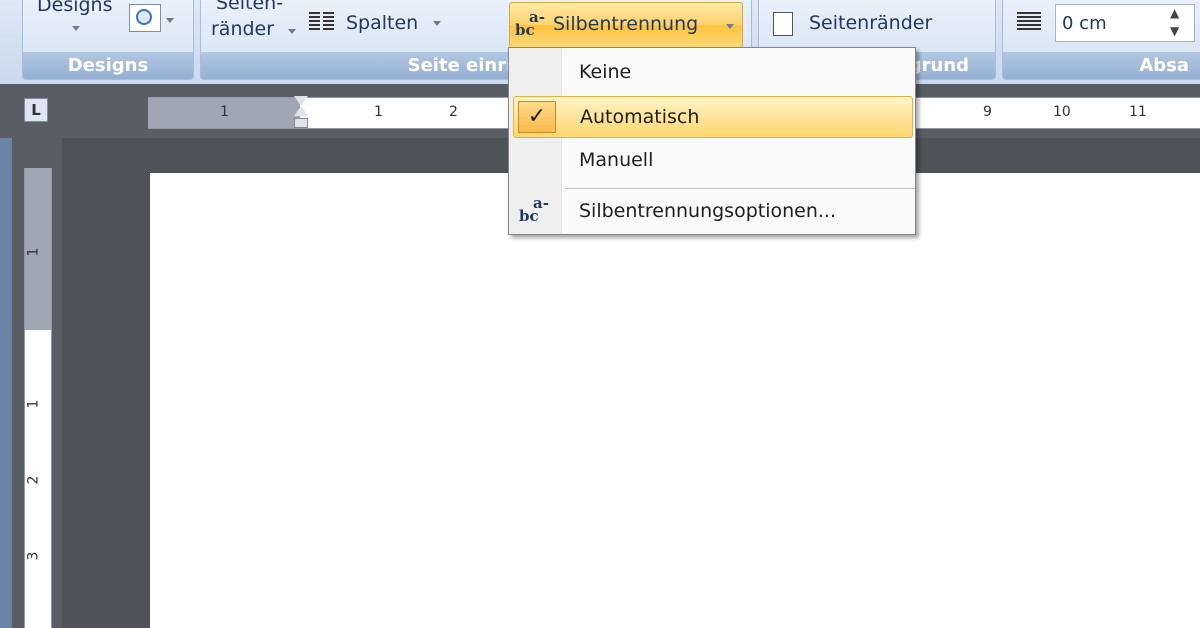 The height and width of the screenshot is (628, 1200). What do you see at coordinates (6, 356) in the screenshot?
I see `window-border` at bounding box center [6, 356].